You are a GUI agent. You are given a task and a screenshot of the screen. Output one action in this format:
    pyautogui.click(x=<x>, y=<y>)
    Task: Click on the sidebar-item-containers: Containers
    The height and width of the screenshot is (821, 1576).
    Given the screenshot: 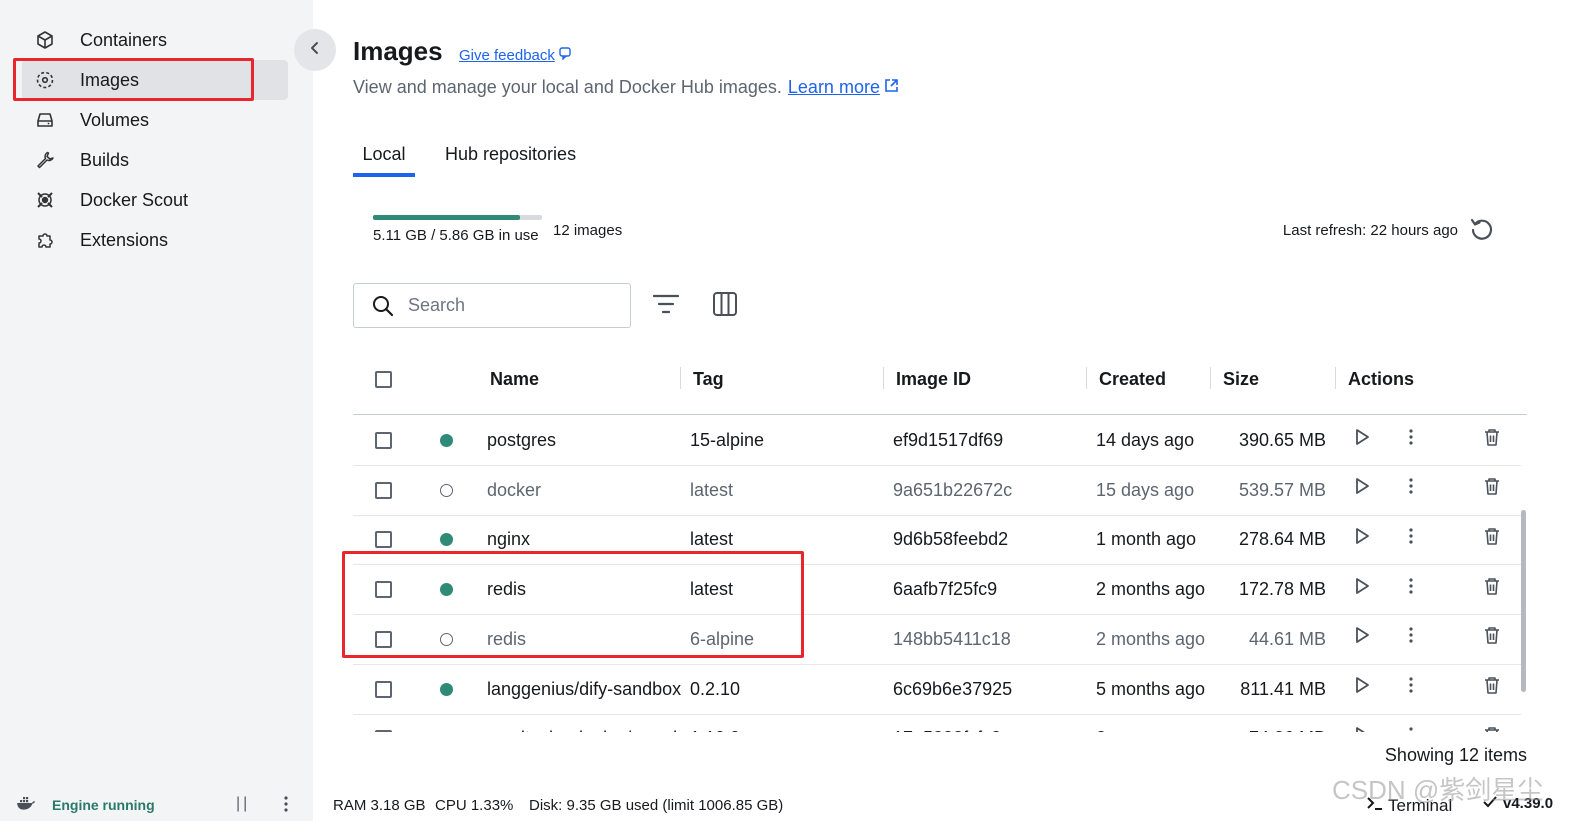 What is the action you would take?
    pyautogui.click(x=155, y=40)
    